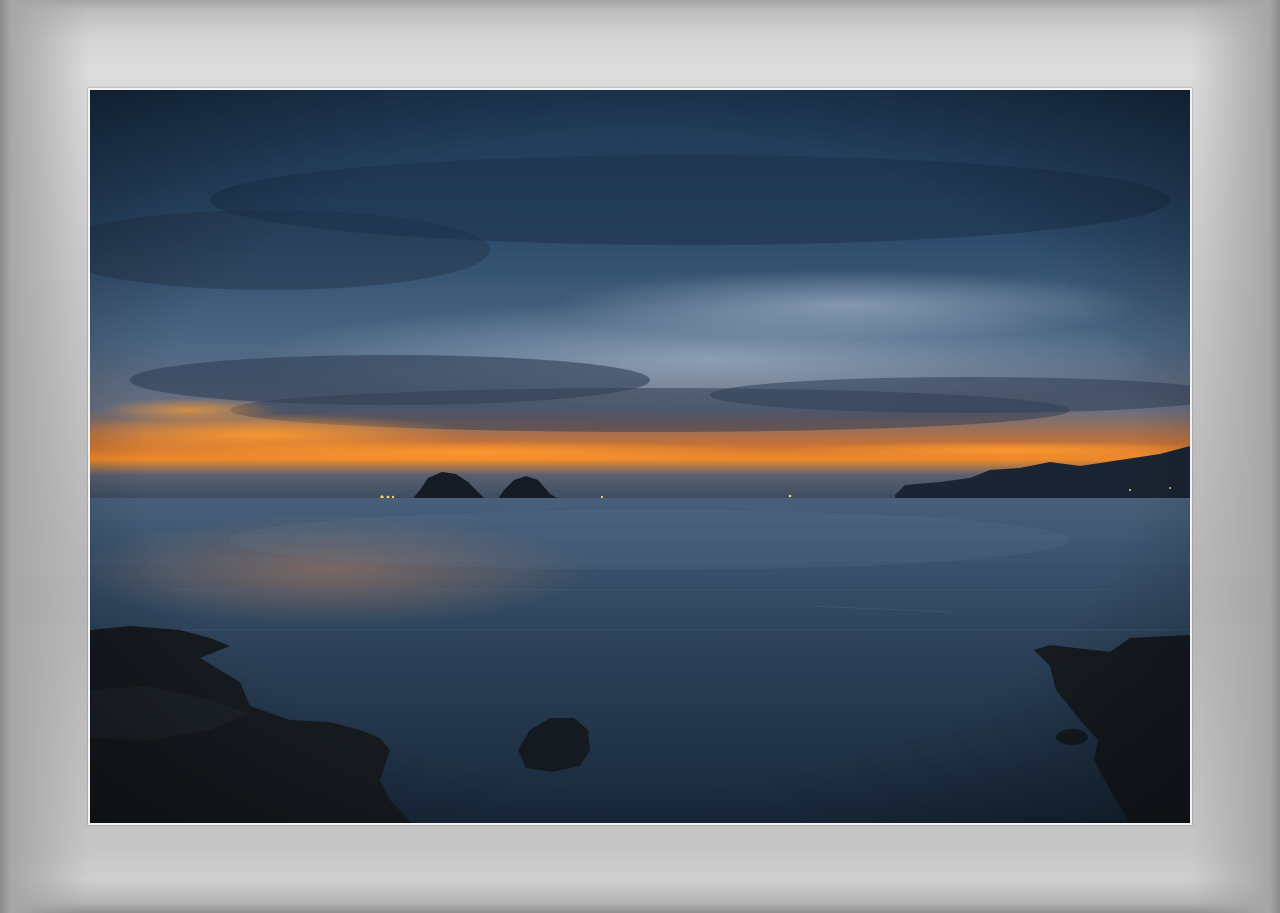  What do you see at coordinates (45, 456) in the screenshot?
I see `mat-shading-left` at bounding box center [45, 456].